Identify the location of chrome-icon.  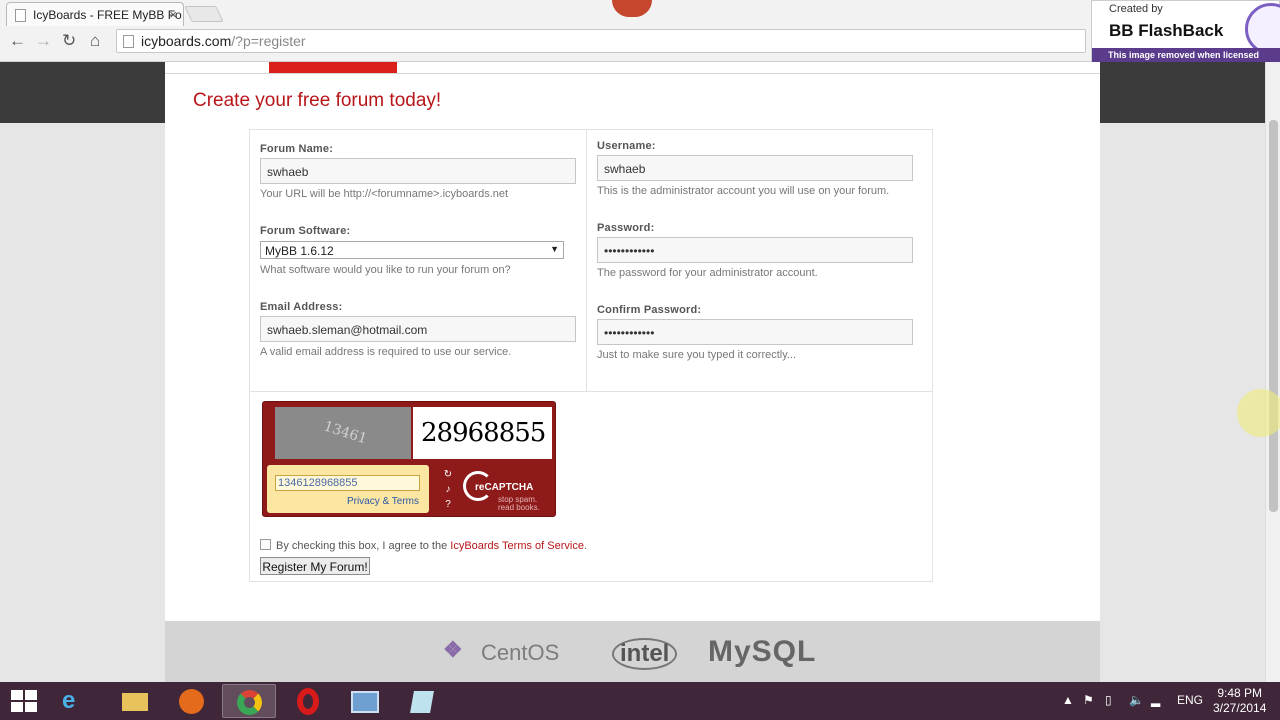
(249, 701).